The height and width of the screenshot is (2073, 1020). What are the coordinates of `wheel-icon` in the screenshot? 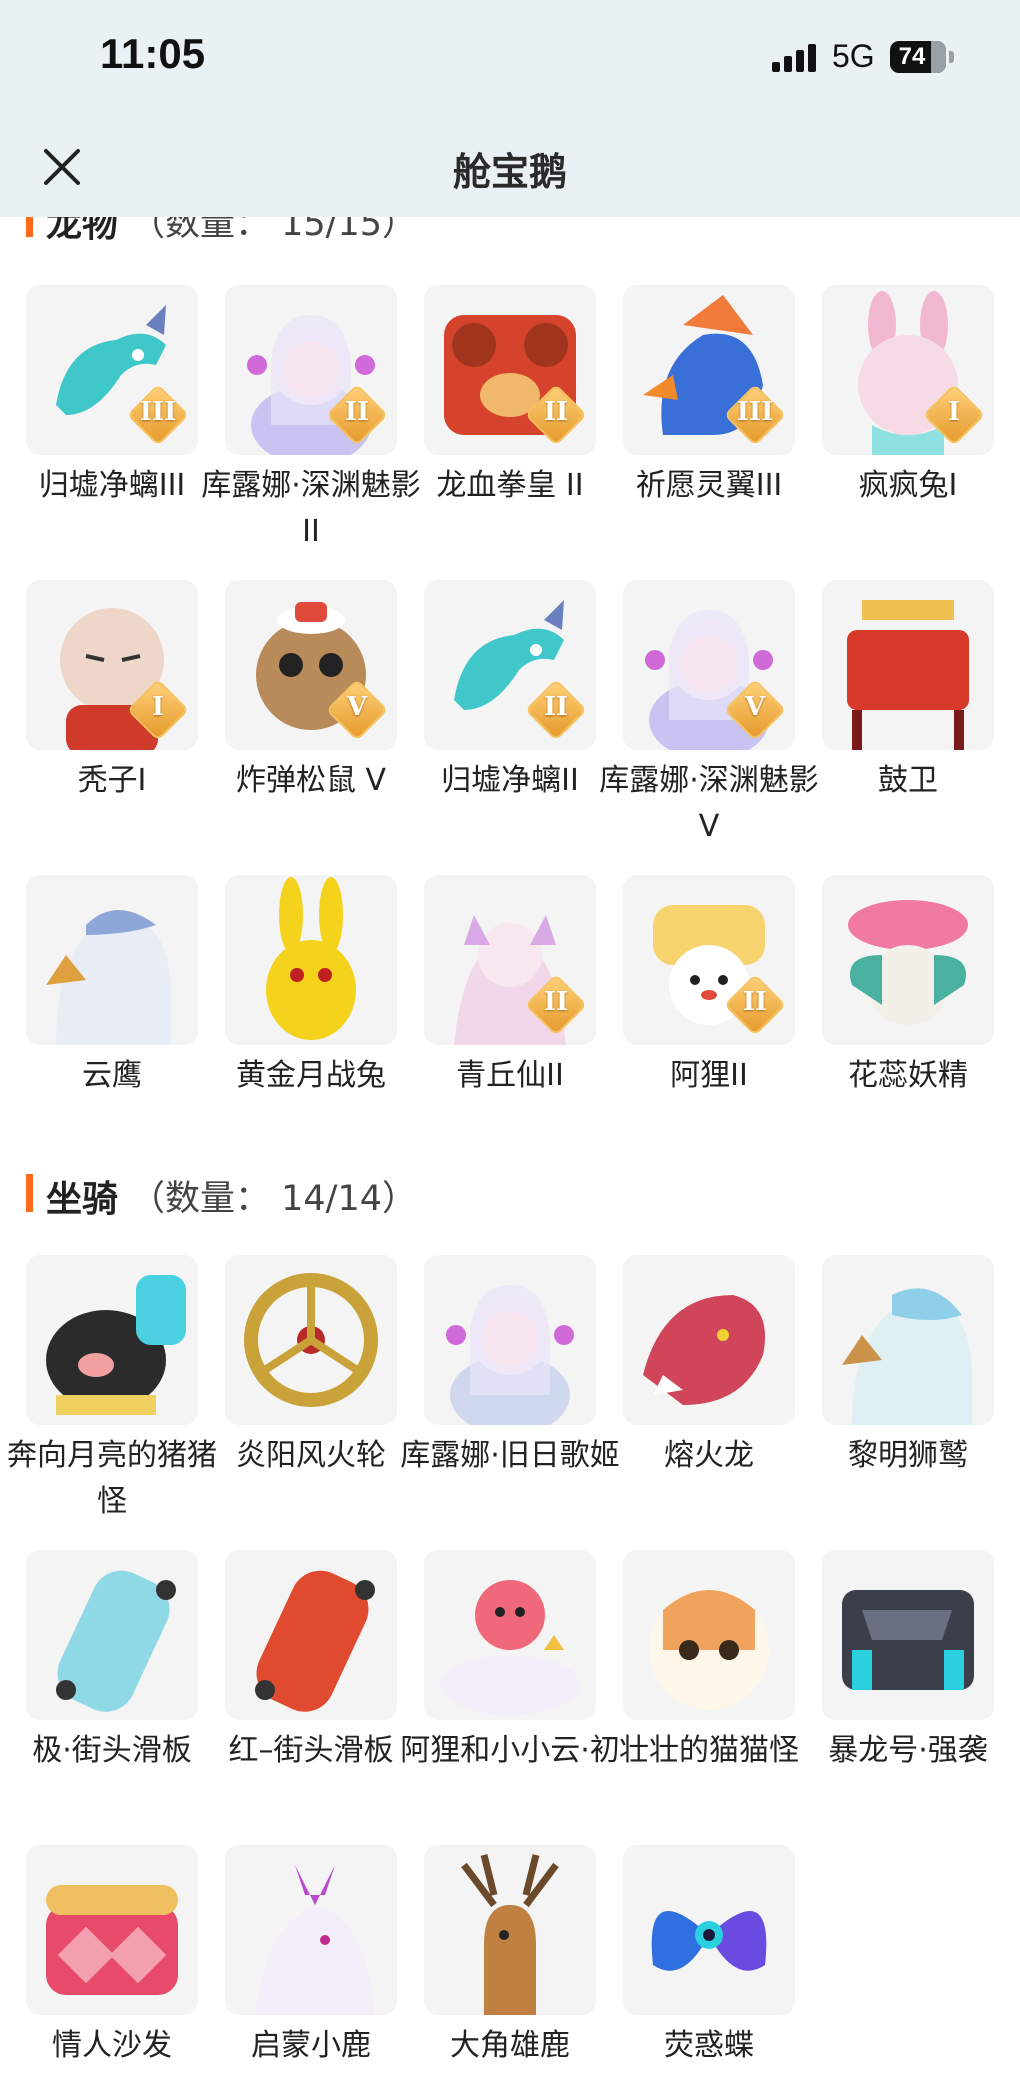 It's located at (311, 1340).